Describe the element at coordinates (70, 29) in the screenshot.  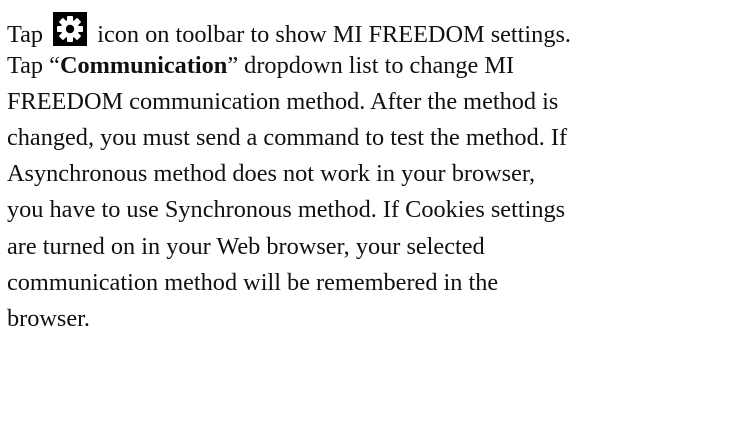
I see `gear-icon` at that location.